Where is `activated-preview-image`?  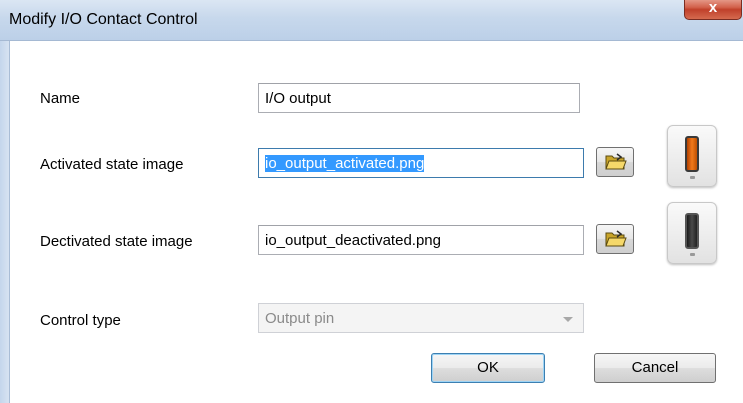
activated-preview-image is located at coordinates (692, 156).